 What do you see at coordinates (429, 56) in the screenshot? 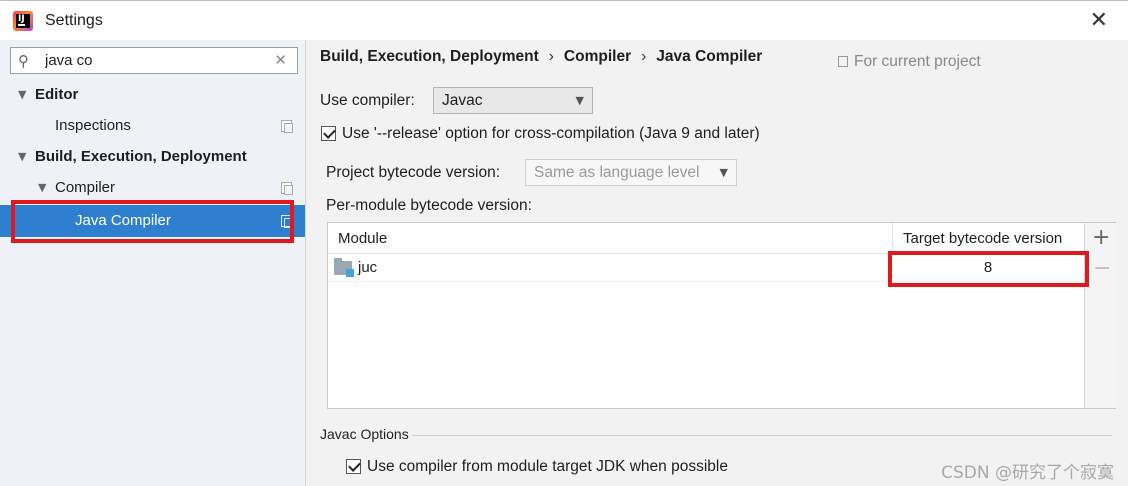
I see `breadcrumb-item: Build, Execution, Deployment` at bounding box center [429, 56].